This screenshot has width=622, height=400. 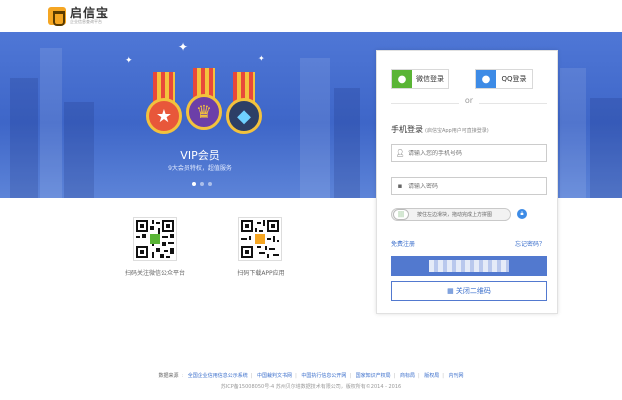 What do you see at coordinates (204, 99) in the screenshot?
I see `crown-medal-icon: ♛` at bounding box center [204, 99].